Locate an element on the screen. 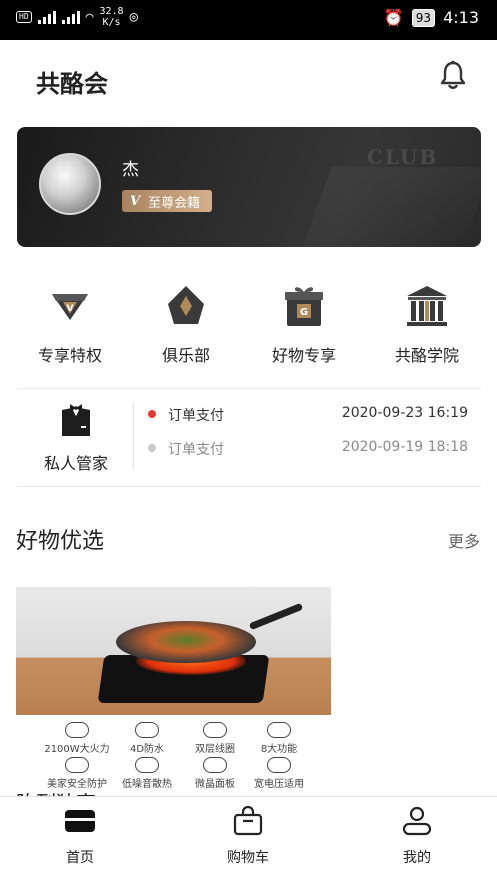 The width and height of the screenshot is (497, 884). order-row: 订单支付 2020-09-19 18:18 is located at coordinates (313, 449).